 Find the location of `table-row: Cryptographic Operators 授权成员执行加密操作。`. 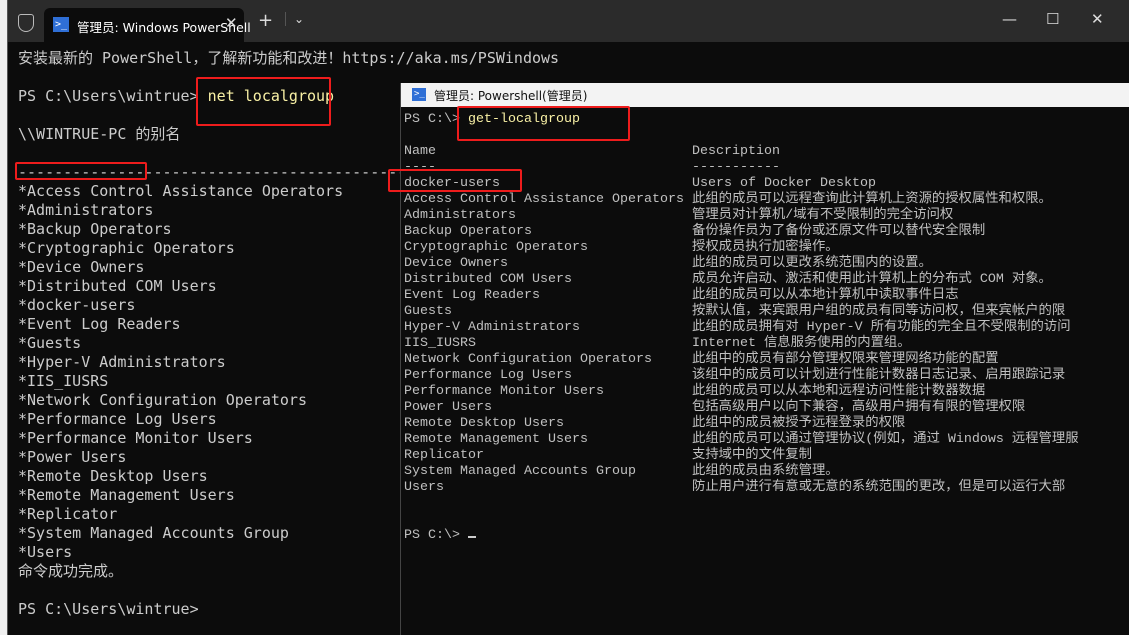

table-row: Cryptographic Operators 授权成员执行加密操作。 is located at coordinates (741, 248).